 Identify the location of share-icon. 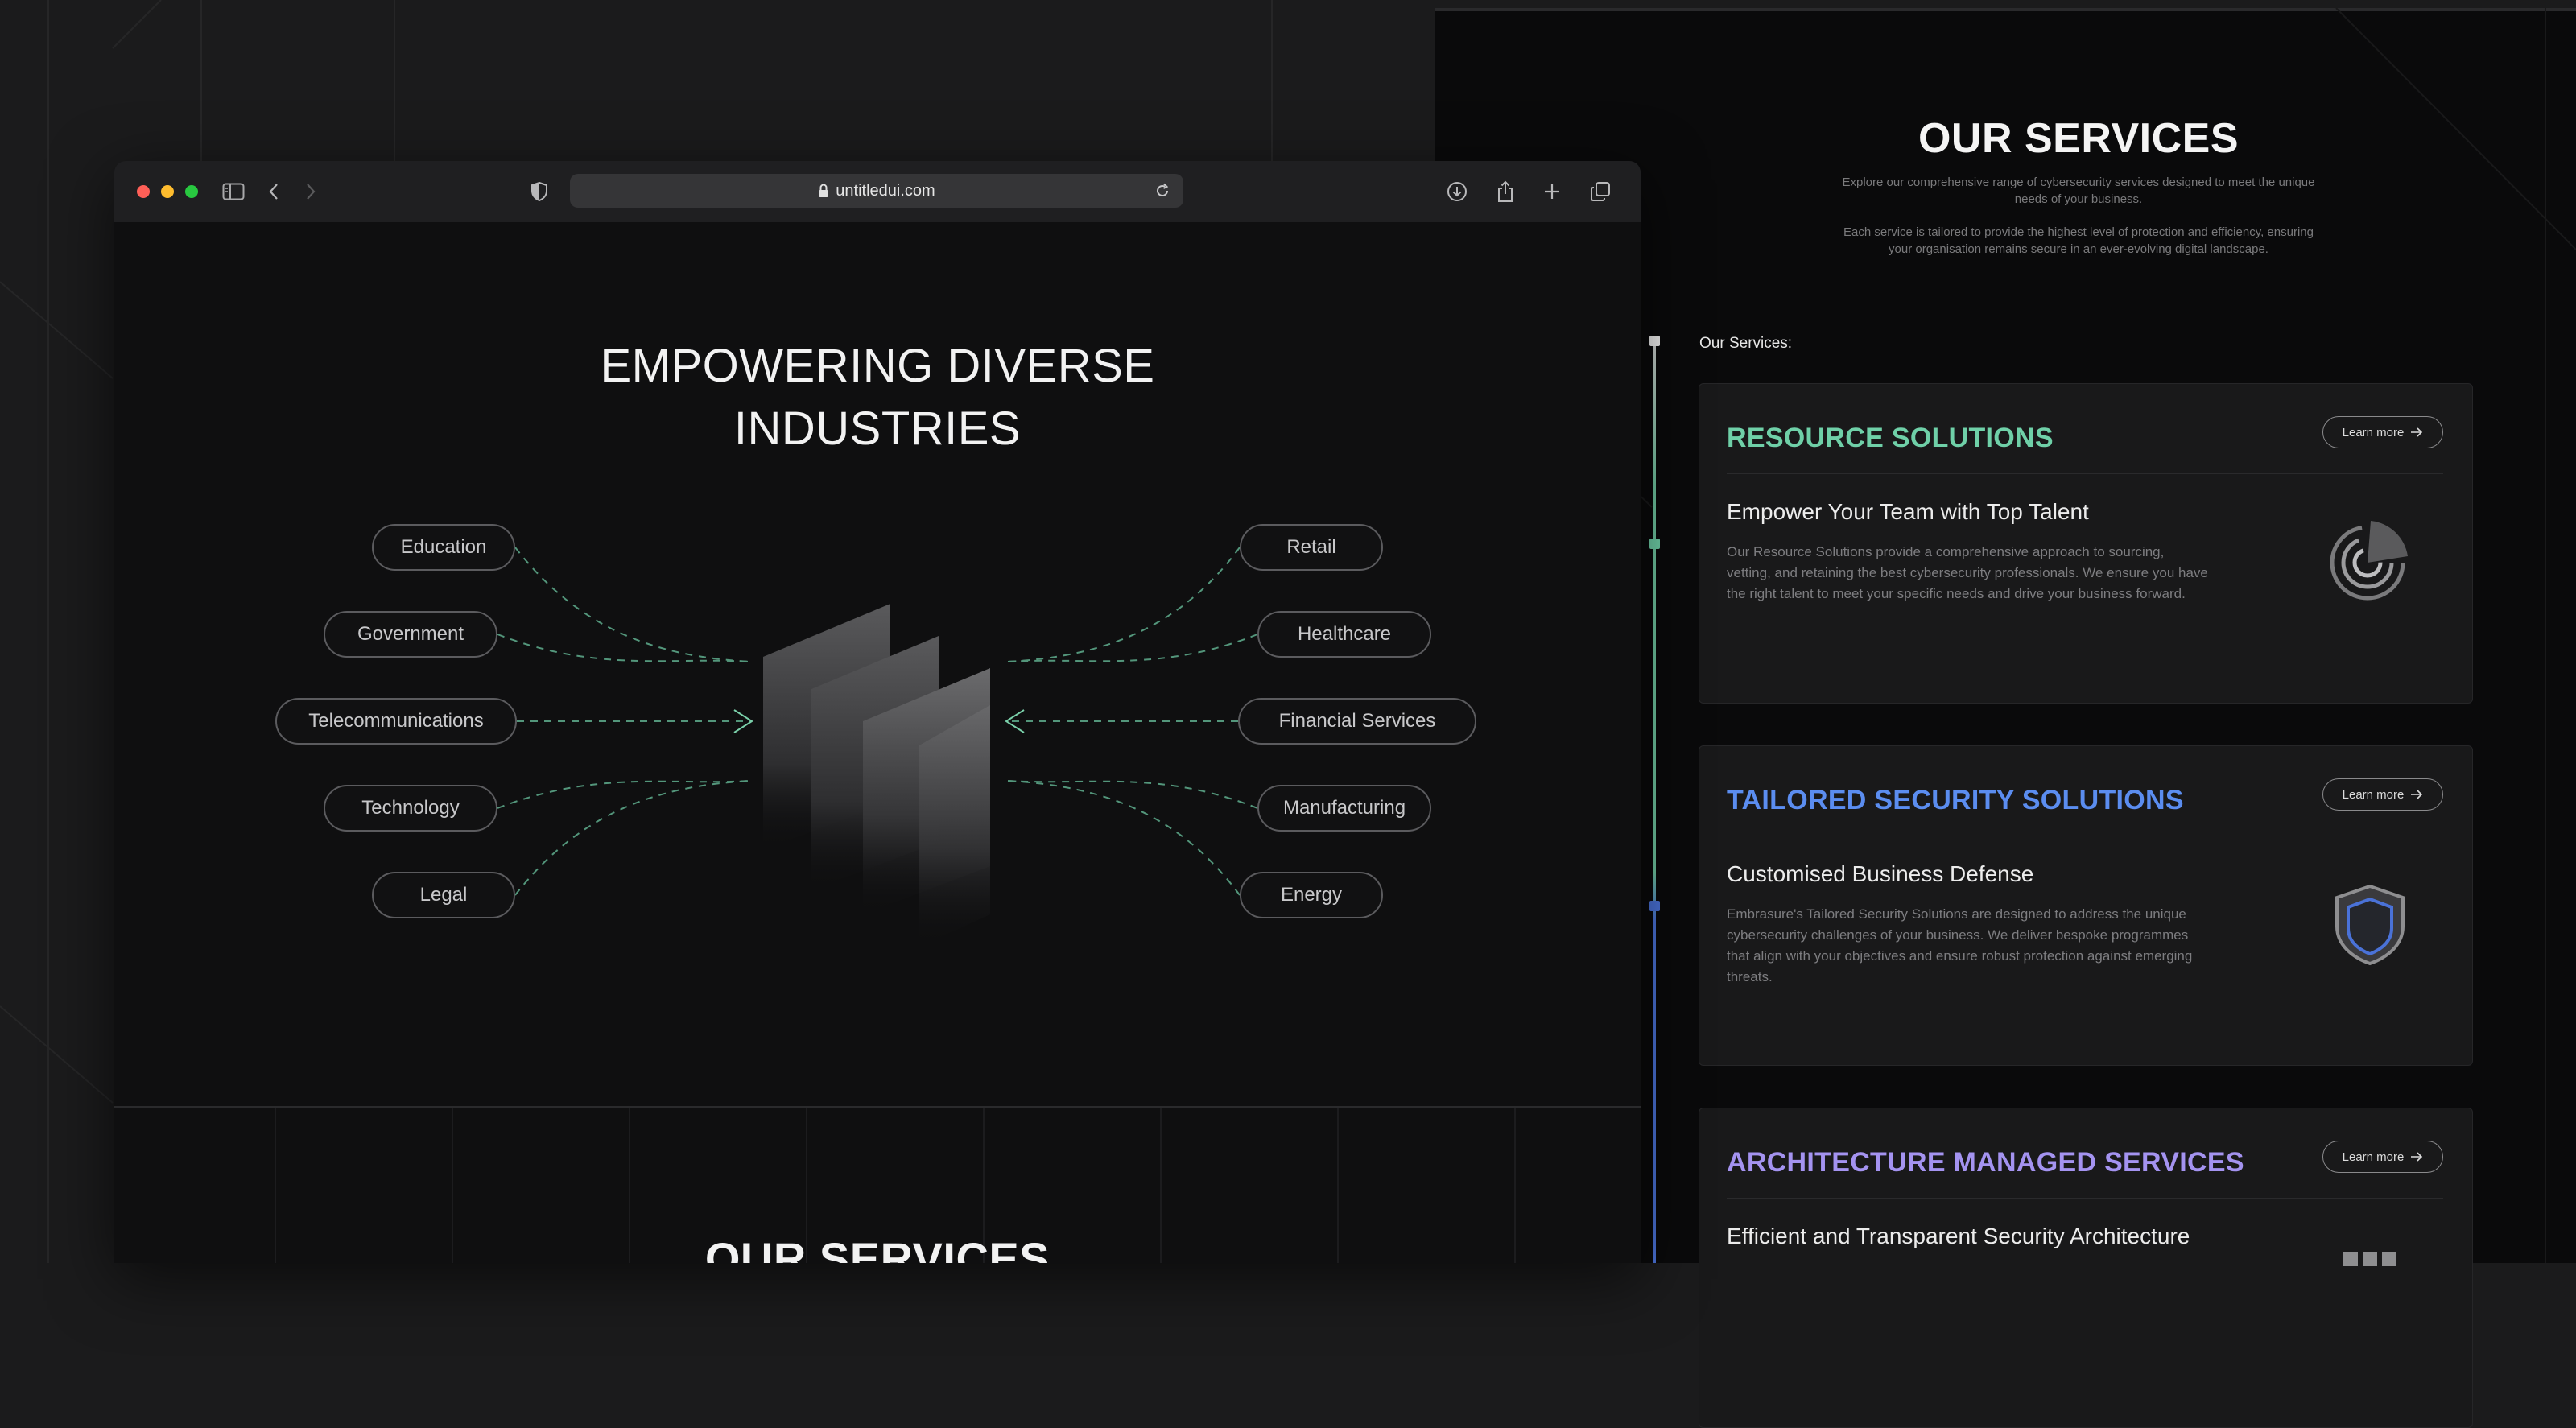
(1505, 191).